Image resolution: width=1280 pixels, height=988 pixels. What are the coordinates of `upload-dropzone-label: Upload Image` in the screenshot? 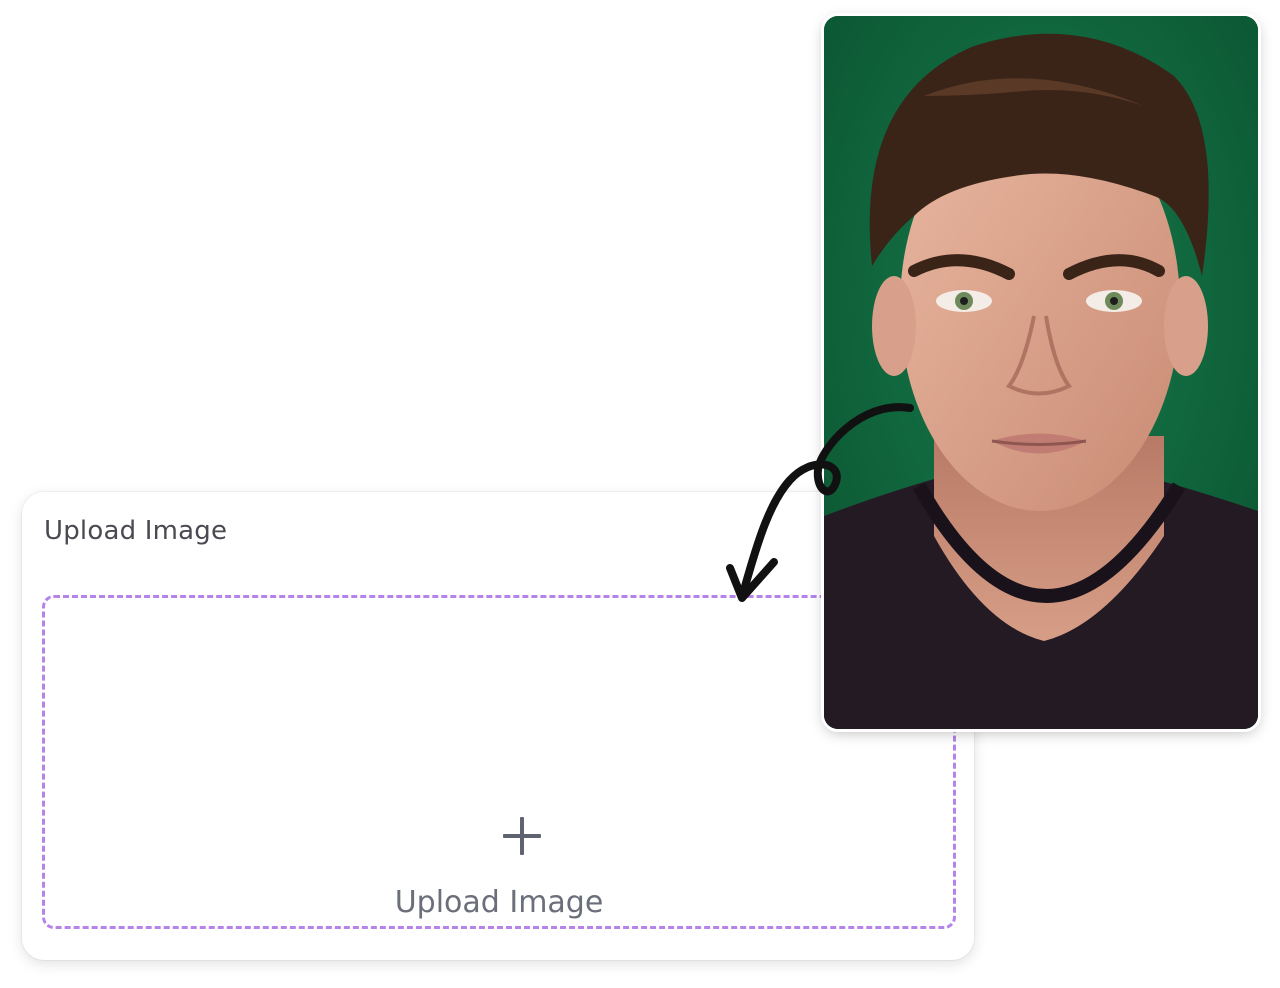 It's located at (499, 902).